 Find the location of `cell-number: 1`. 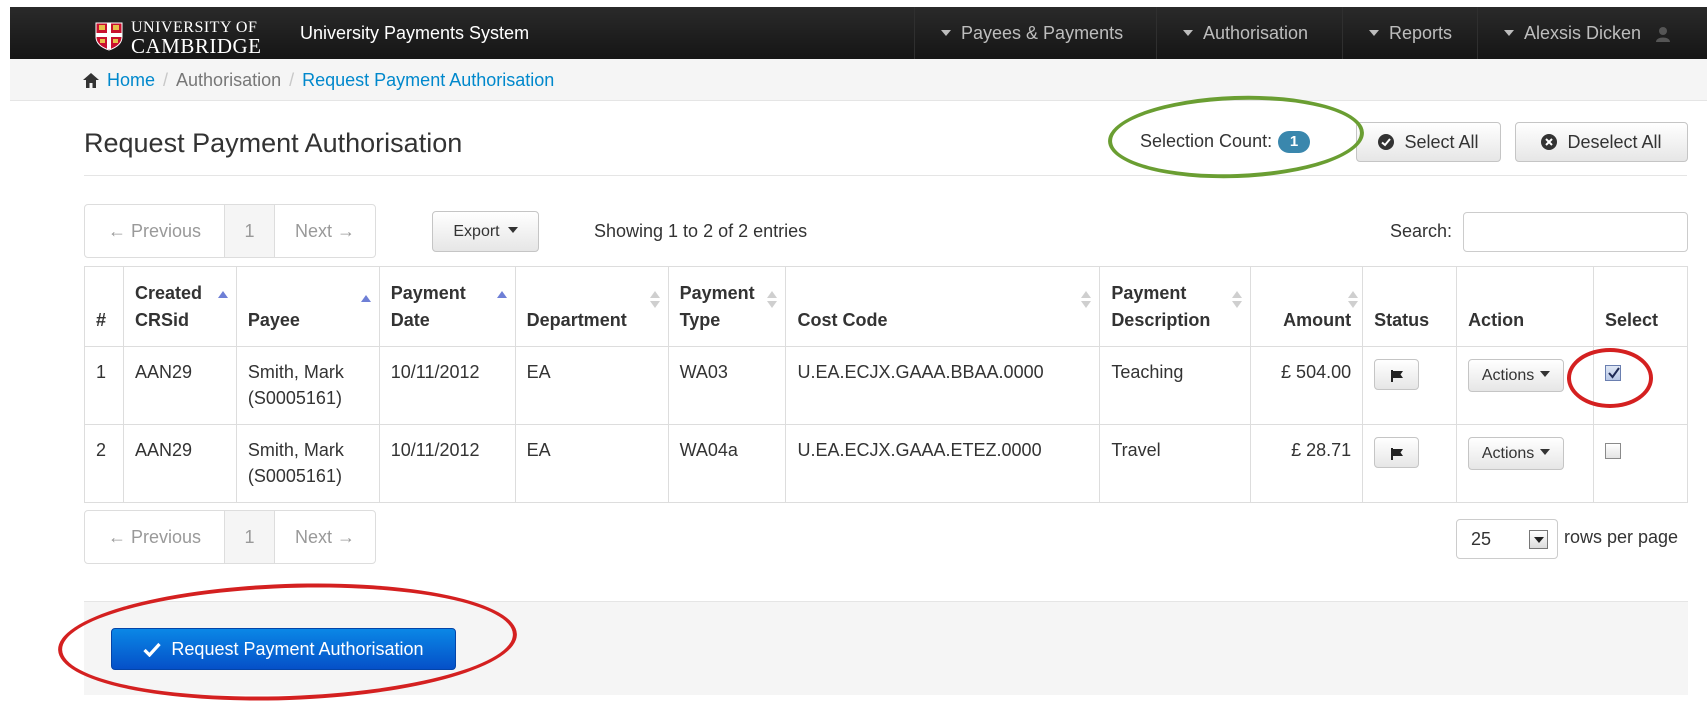

cell-number: 1 is located at coordinates (104, 385).